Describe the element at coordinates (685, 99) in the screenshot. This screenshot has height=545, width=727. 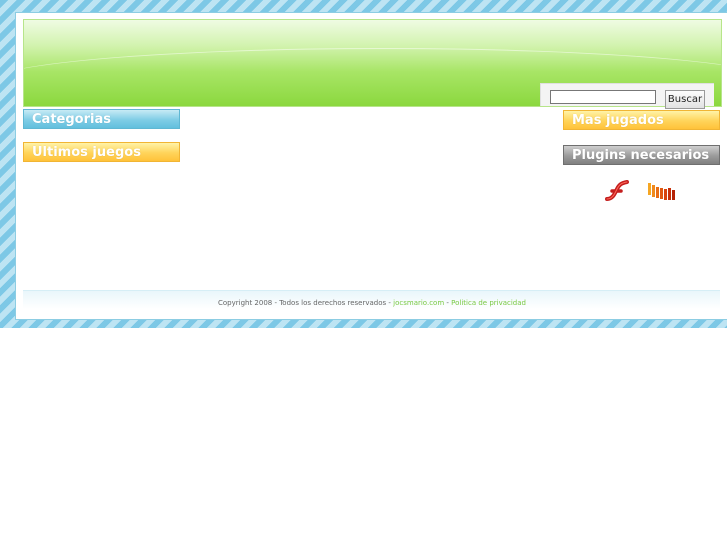
I see `search-button: Buscar` at that location.